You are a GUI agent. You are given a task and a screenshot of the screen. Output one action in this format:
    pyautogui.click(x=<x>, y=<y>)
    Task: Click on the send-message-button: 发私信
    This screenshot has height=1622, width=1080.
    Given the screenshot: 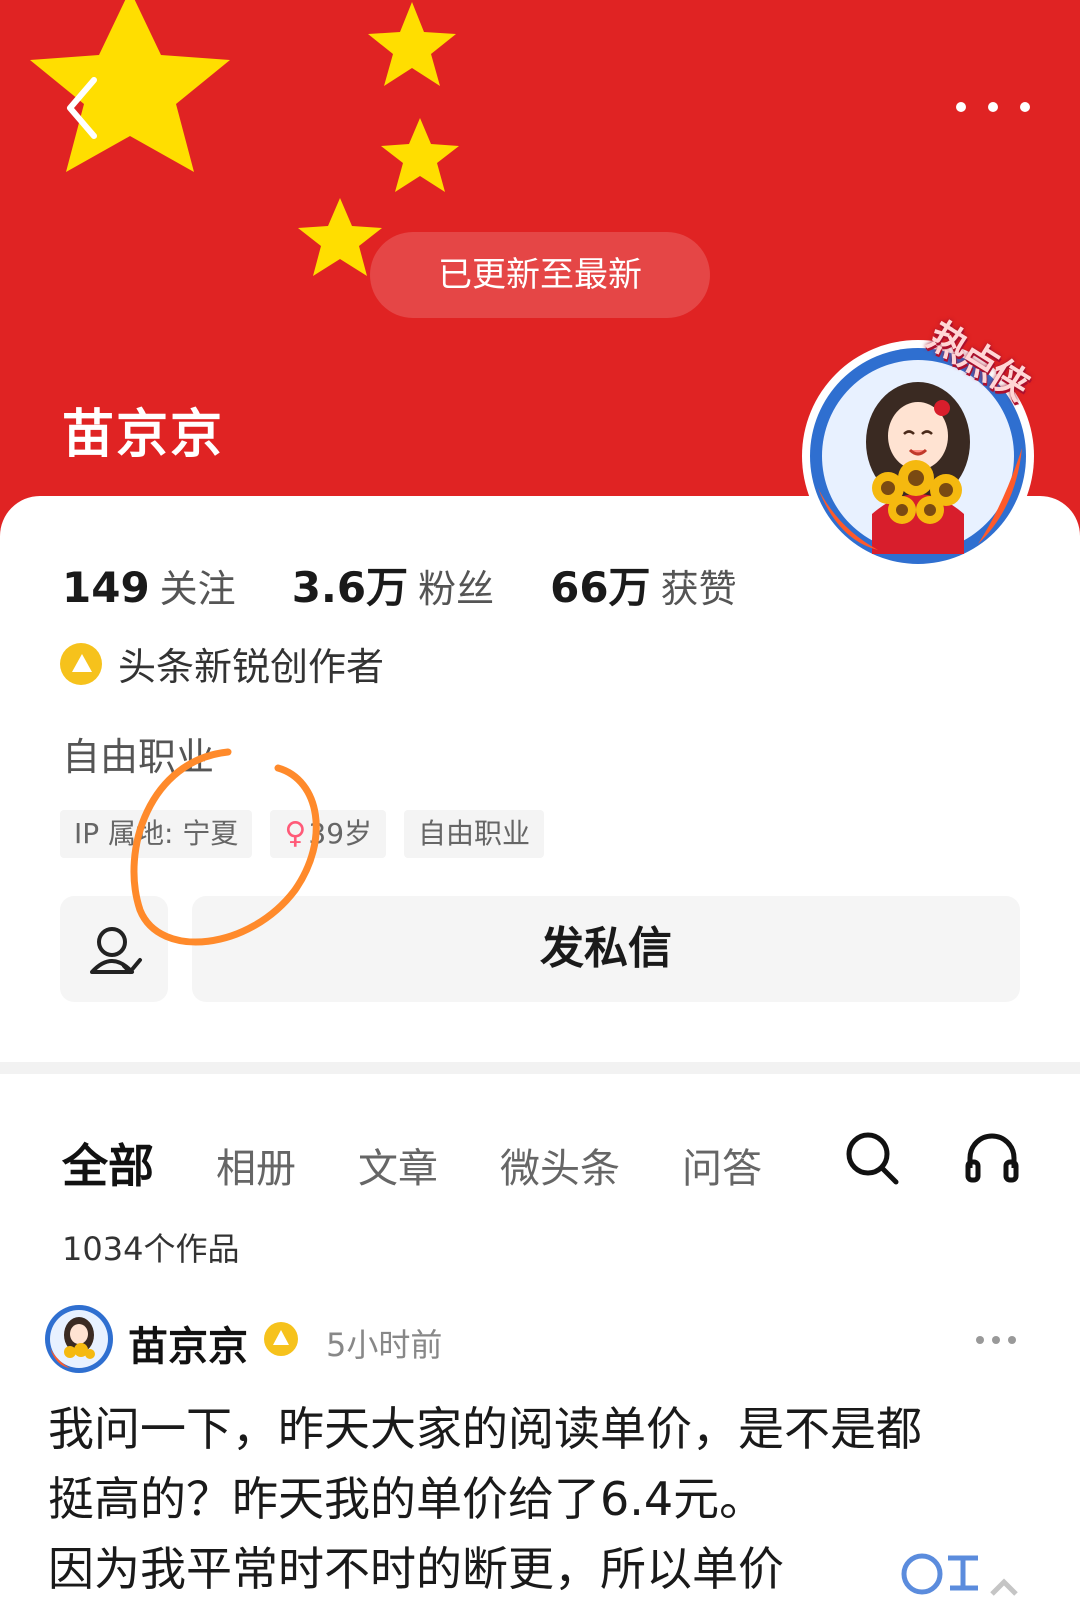 What is the action you would take?
    pyautogui.click(x=606, y=949)
    